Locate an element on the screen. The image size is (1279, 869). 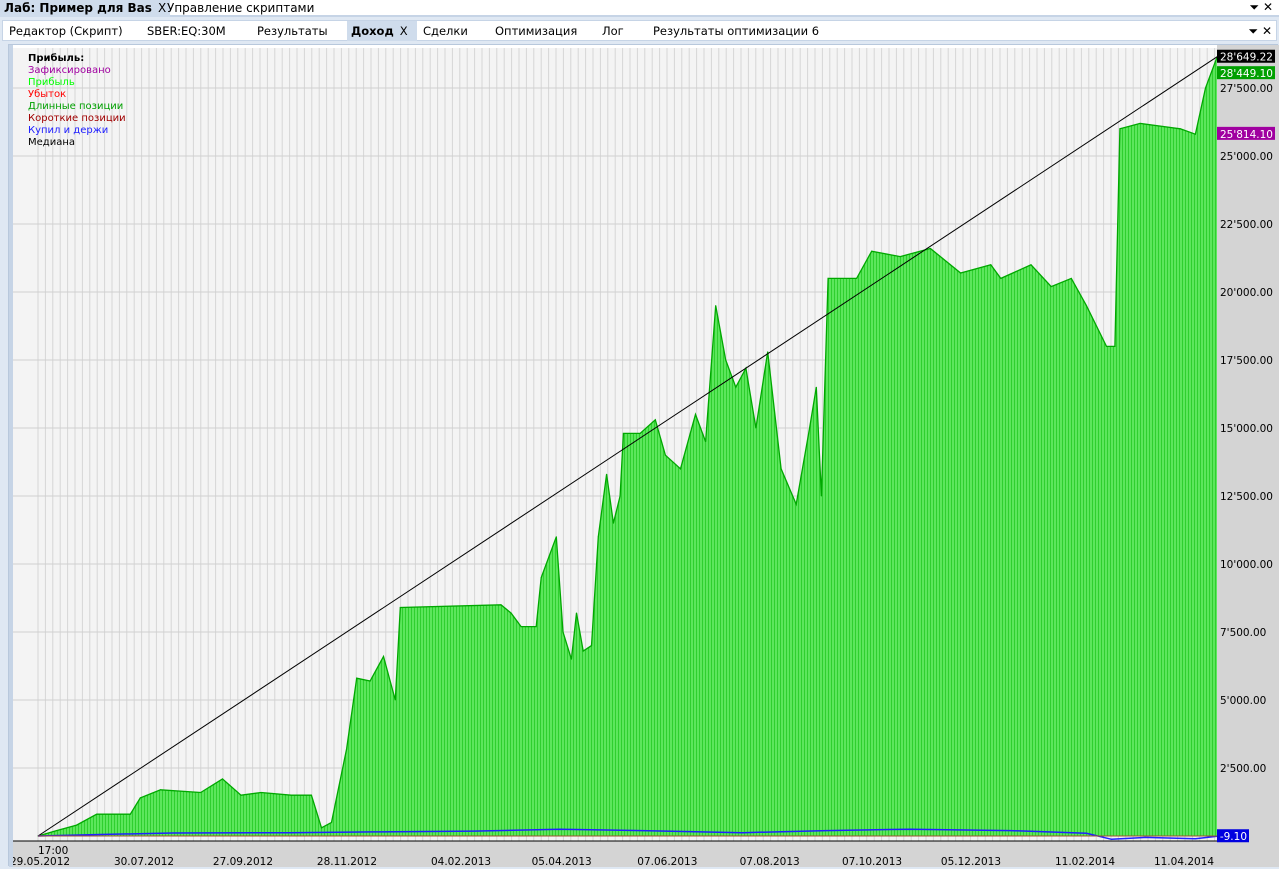
value-badge-label: -9.10 is located at coordinates (1233, 837).